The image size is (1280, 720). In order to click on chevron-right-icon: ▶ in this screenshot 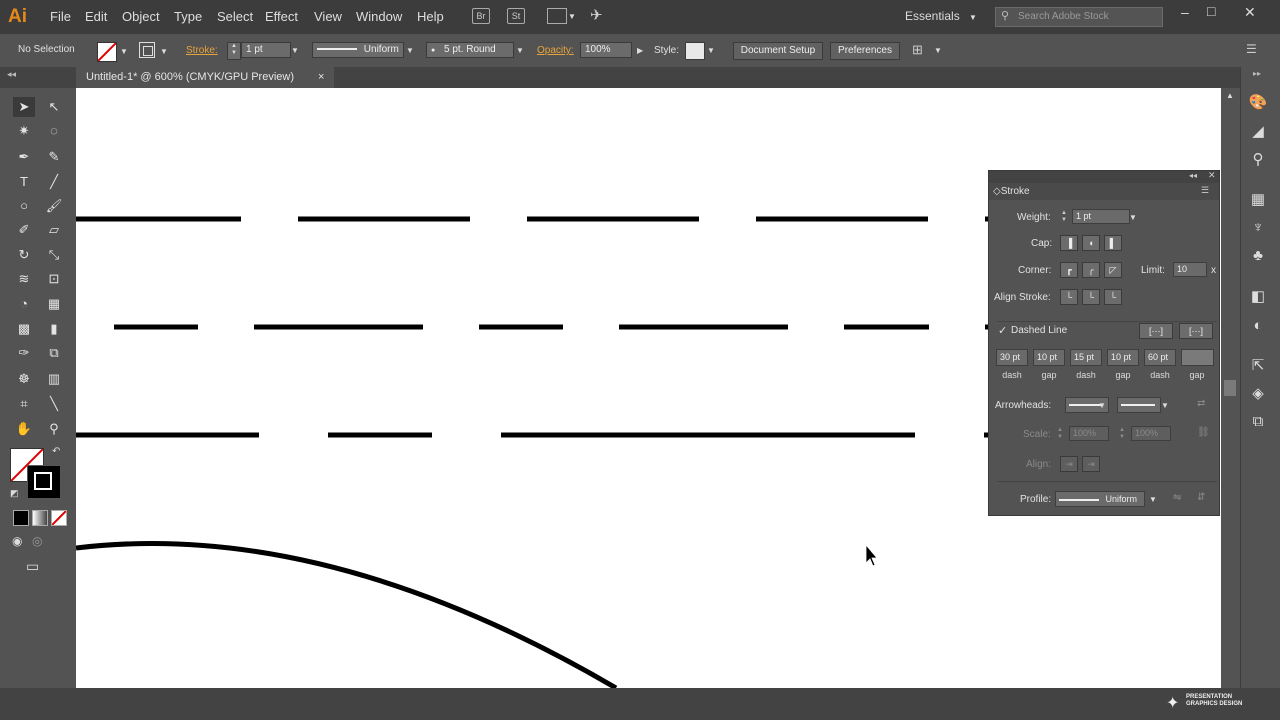, I will do `click(640, 50)`.